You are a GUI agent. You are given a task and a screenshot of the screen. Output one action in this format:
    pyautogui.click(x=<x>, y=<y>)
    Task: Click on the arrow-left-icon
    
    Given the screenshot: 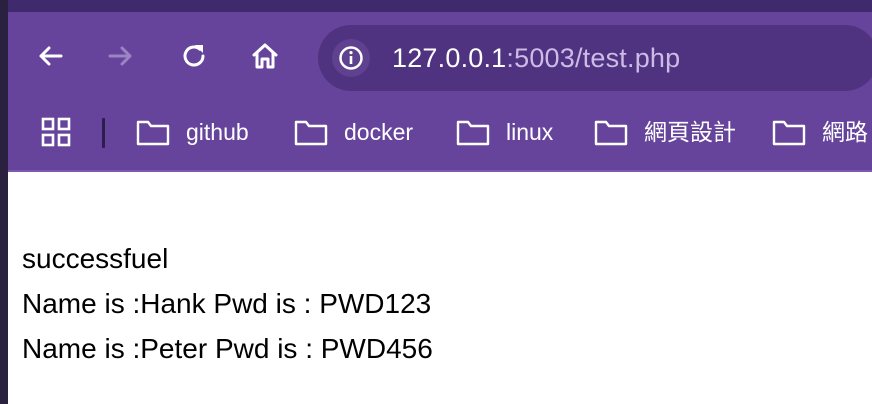 What is the action you would take?
    pyautogui.click(x=51, y=56)
    